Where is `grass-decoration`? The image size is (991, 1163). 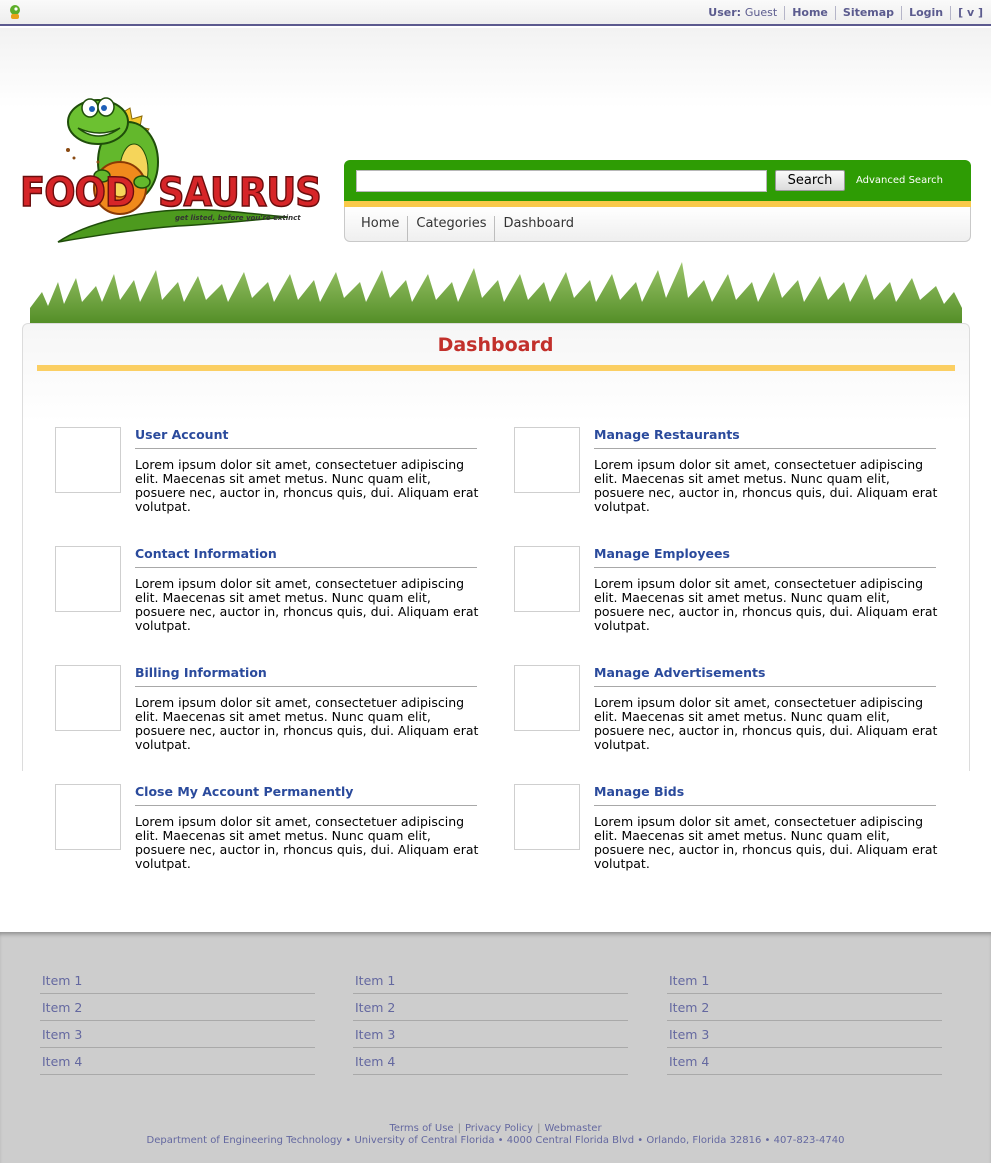
grass-decoration is located at coordinates (496, 295).